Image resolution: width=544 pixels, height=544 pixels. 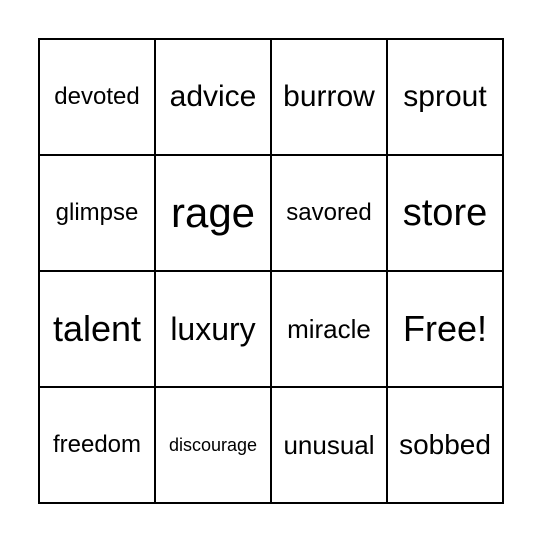 I want to click on cell-word: savored, so click(x=329, y=212).